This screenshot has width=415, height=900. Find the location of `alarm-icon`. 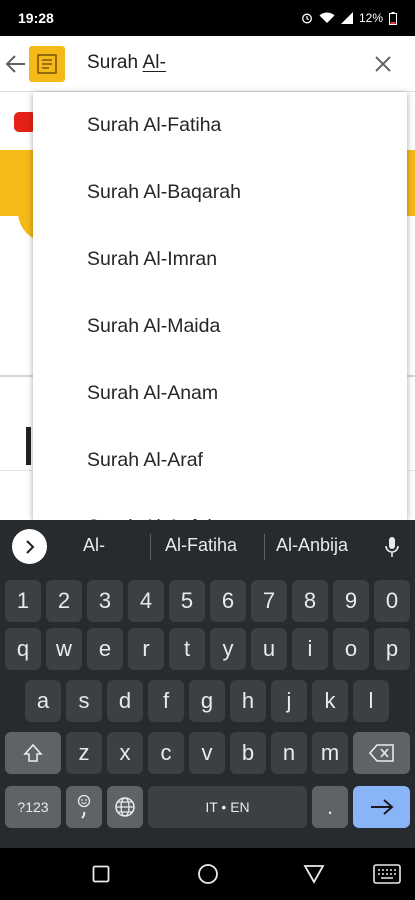

alarm-icon is located at coordinates (307, 18).